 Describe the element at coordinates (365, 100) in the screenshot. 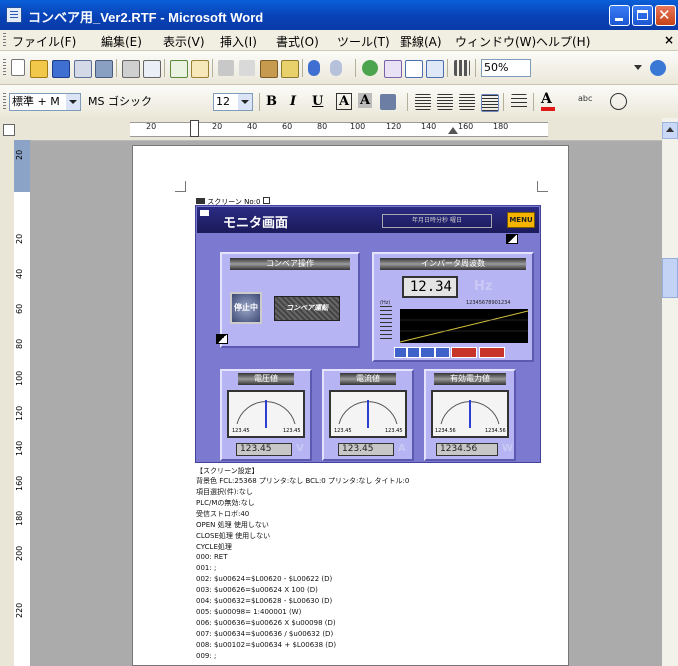

I see `char-shading-button: A` at that location.